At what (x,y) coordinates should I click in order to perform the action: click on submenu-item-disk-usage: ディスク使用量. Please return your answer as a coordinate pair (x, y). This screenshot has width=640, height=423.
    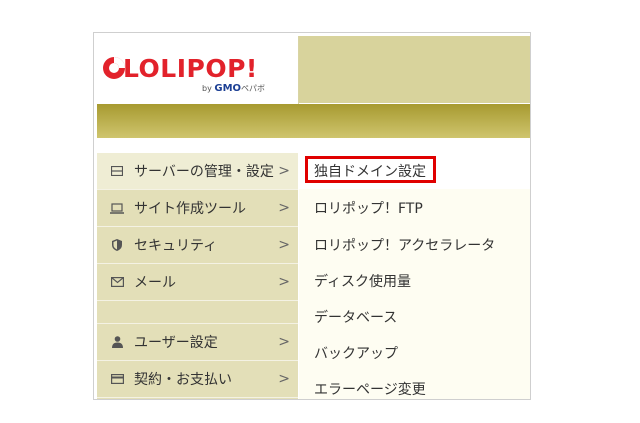
    Looking at the image, I should click on (414, 281).